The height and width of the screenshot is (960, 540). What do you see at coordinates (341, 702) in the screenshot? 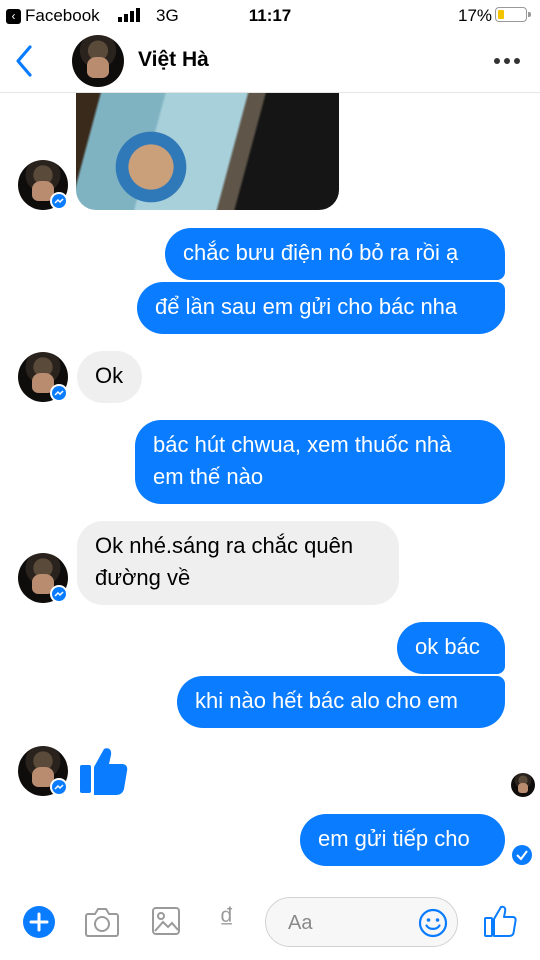
I see `message-bubble: khi nào hết bác alo cho em` at bounding box center [341, 702].